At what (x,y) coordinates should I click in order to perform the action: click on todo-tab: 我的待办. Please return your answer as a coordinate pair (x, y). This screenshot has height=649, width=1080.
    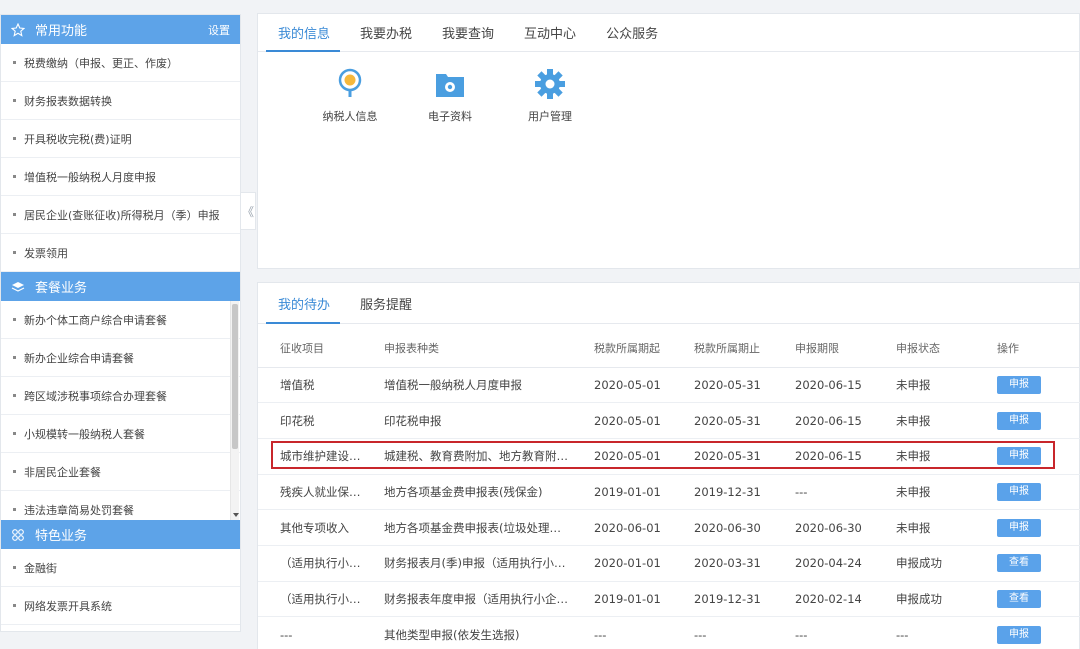
    Looking at the image, I should click on (307, 303).